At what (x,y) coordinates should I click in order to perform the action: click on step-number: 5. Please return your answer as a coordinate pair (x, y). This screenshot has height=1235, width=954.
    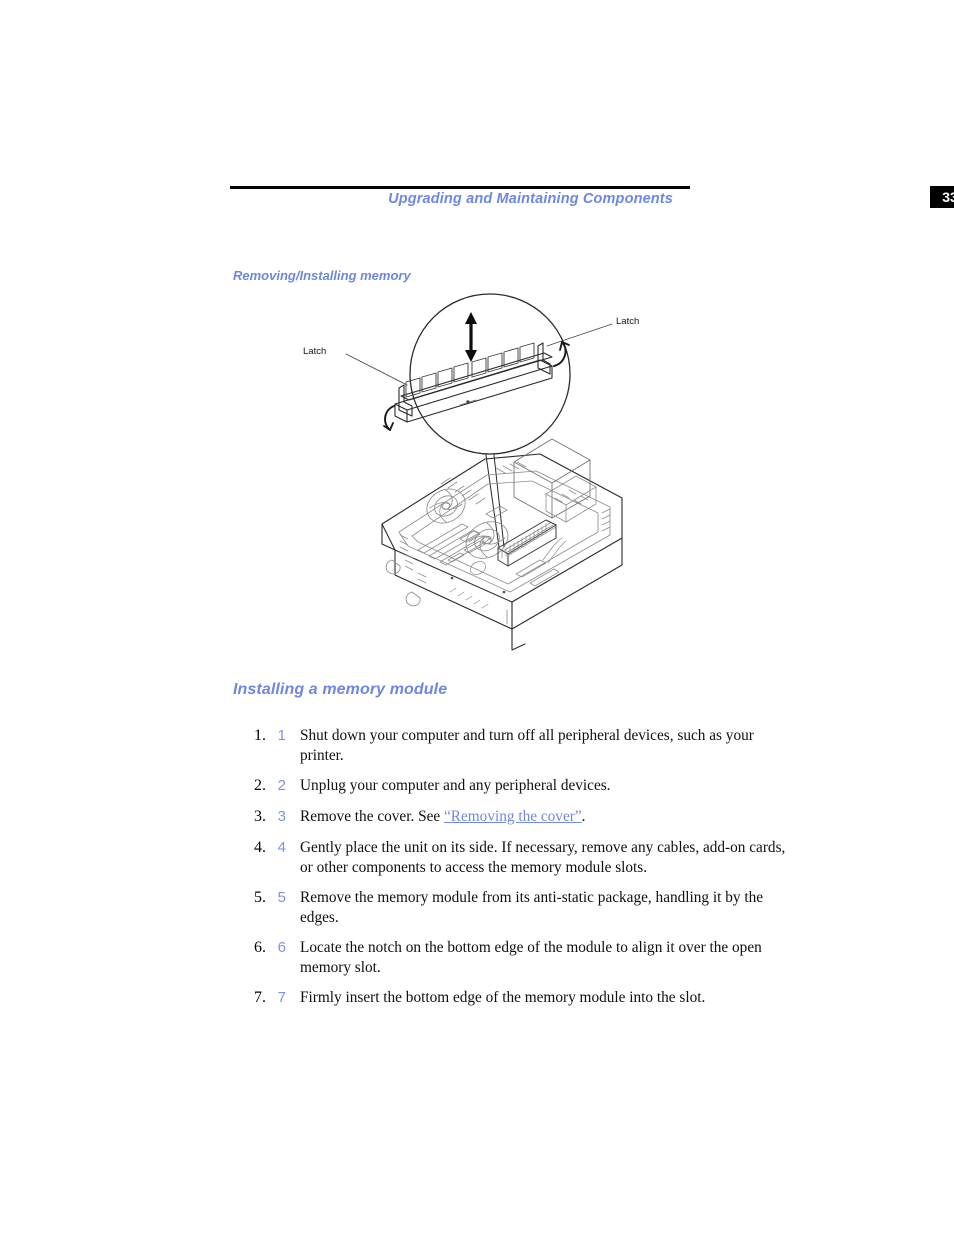
    Looking at the image, I should click on (281, 897).